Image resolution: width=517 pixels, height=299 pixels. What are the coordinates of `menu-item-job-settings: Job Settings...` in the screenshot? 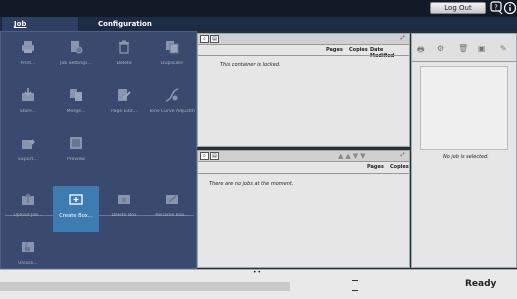 It's located at (76, 57).